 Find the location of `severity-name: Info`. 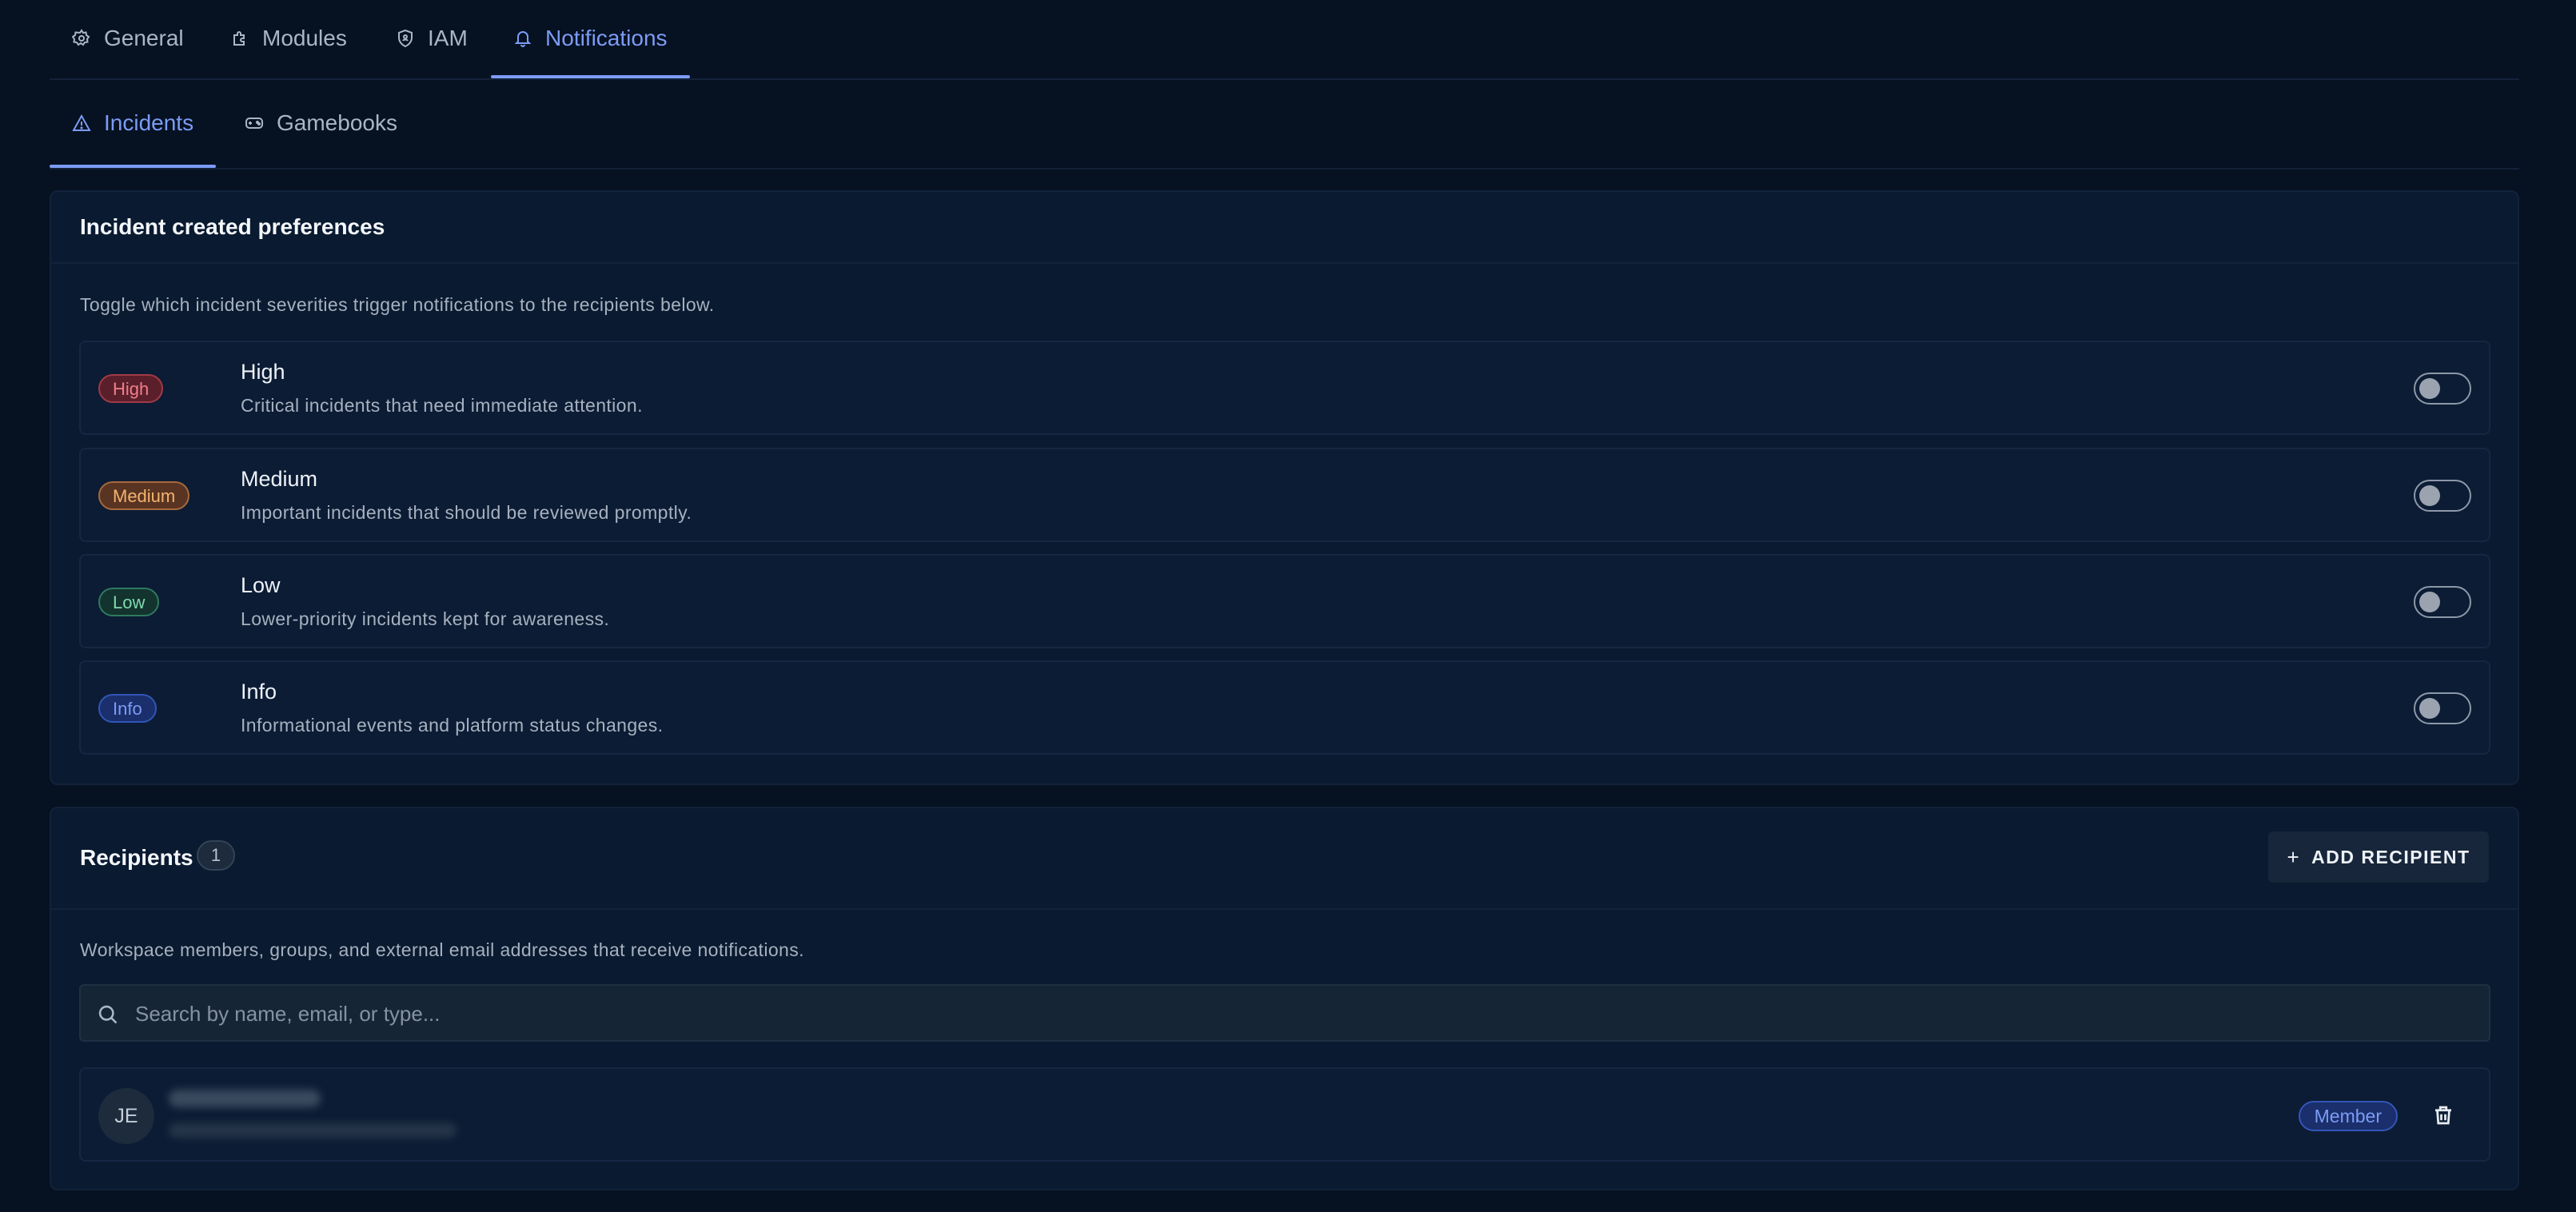

severity-name: Info is located at coordinates (259, 692).